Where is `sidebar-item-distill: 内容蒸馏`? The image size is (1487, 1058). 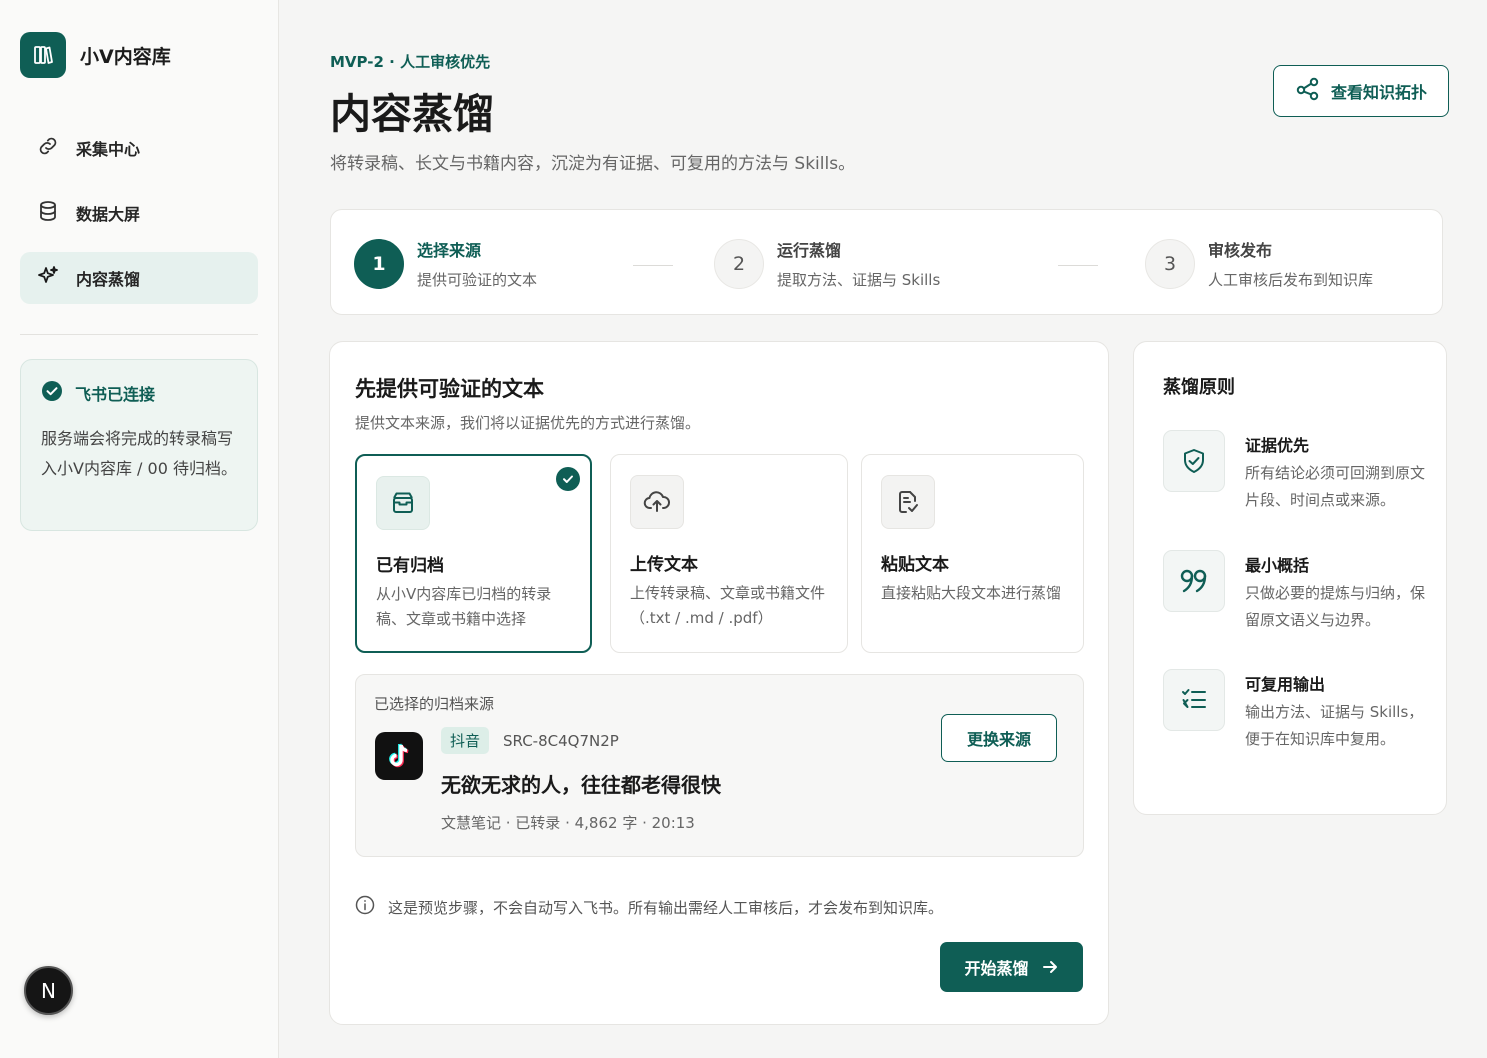
sidebar-item-distill: 内容蒸馏 is located at coordinates (139, 278).